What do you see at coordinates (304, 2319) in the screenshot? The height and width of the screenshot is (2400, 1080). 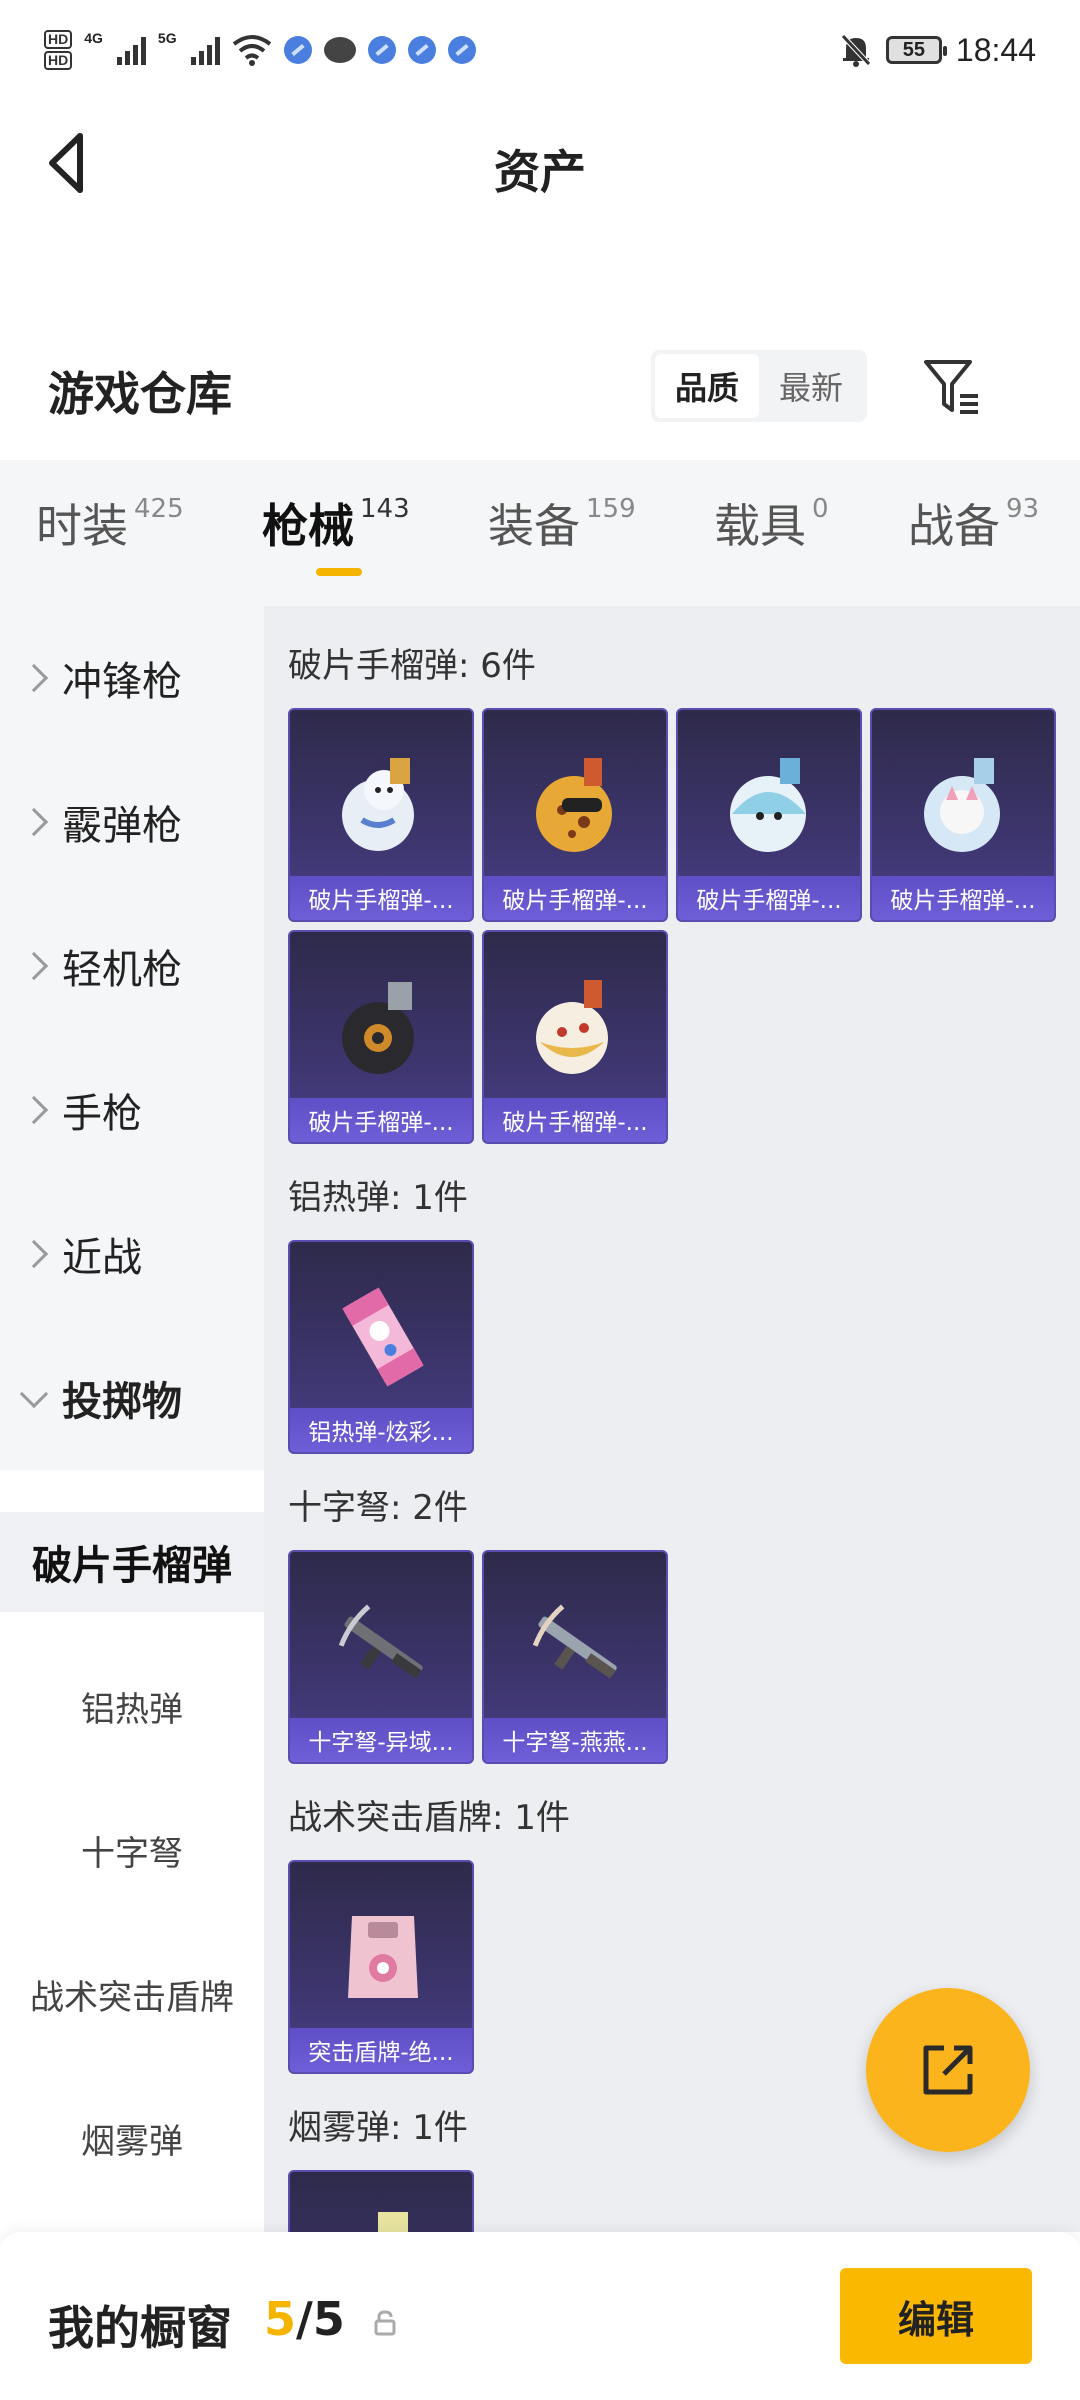 I see `showcase-count: 5/5` at bounding box center [304, 2319].